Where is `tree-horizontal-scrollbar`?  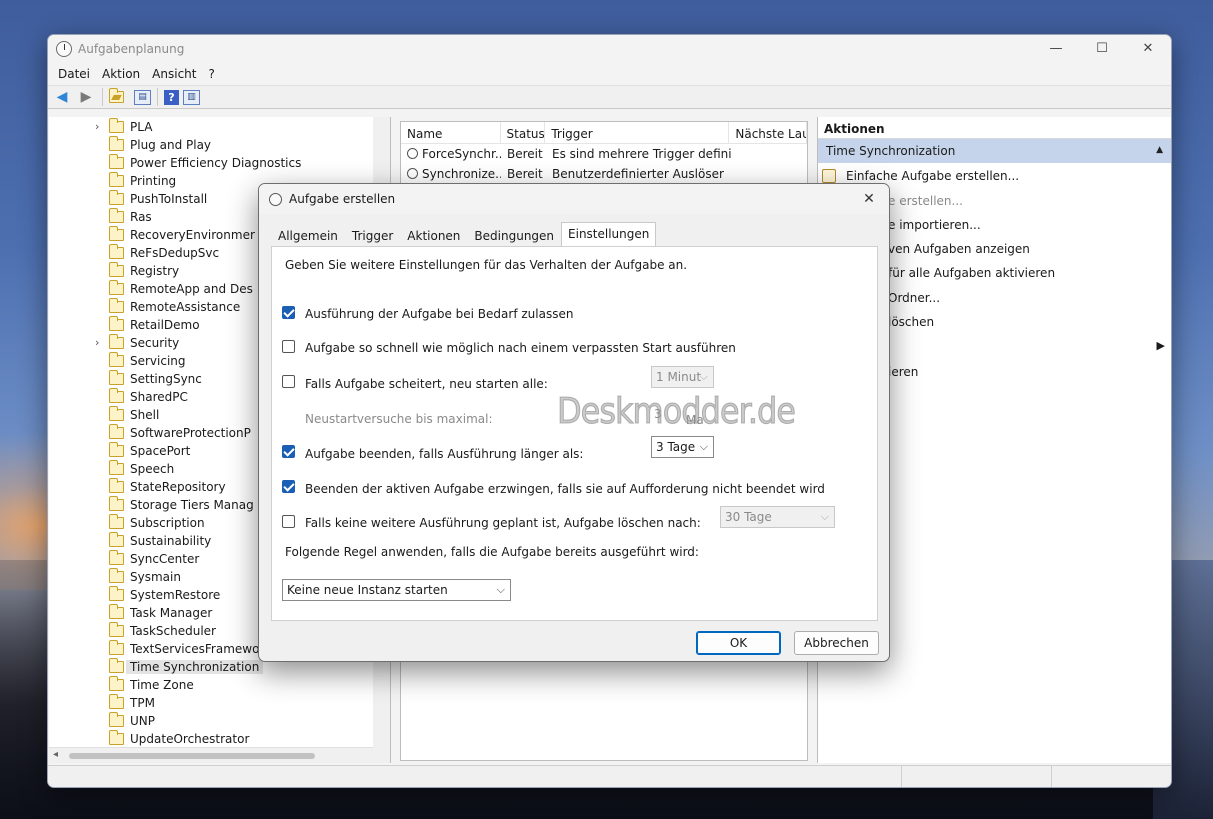
tree-horizontal-scrollbar is located at coordinates (211, 755).